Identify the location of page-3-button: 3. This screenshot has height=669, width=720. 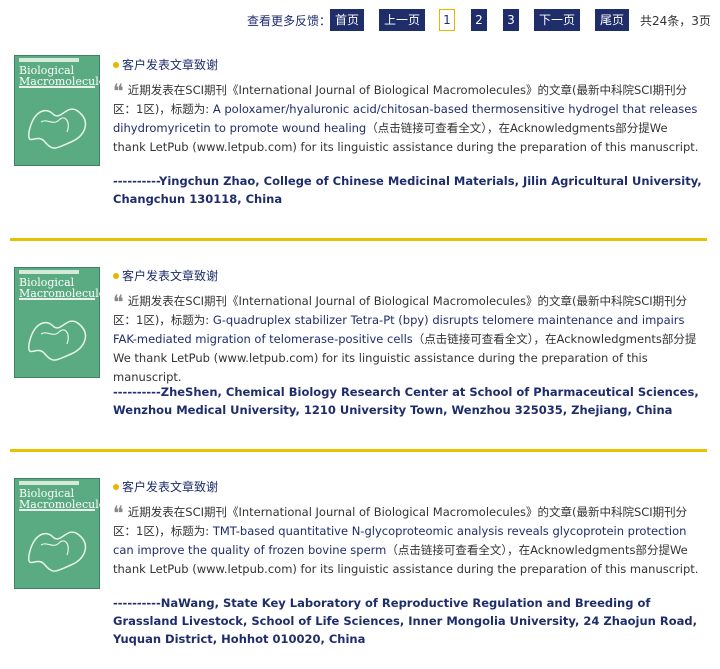
(511, 20).